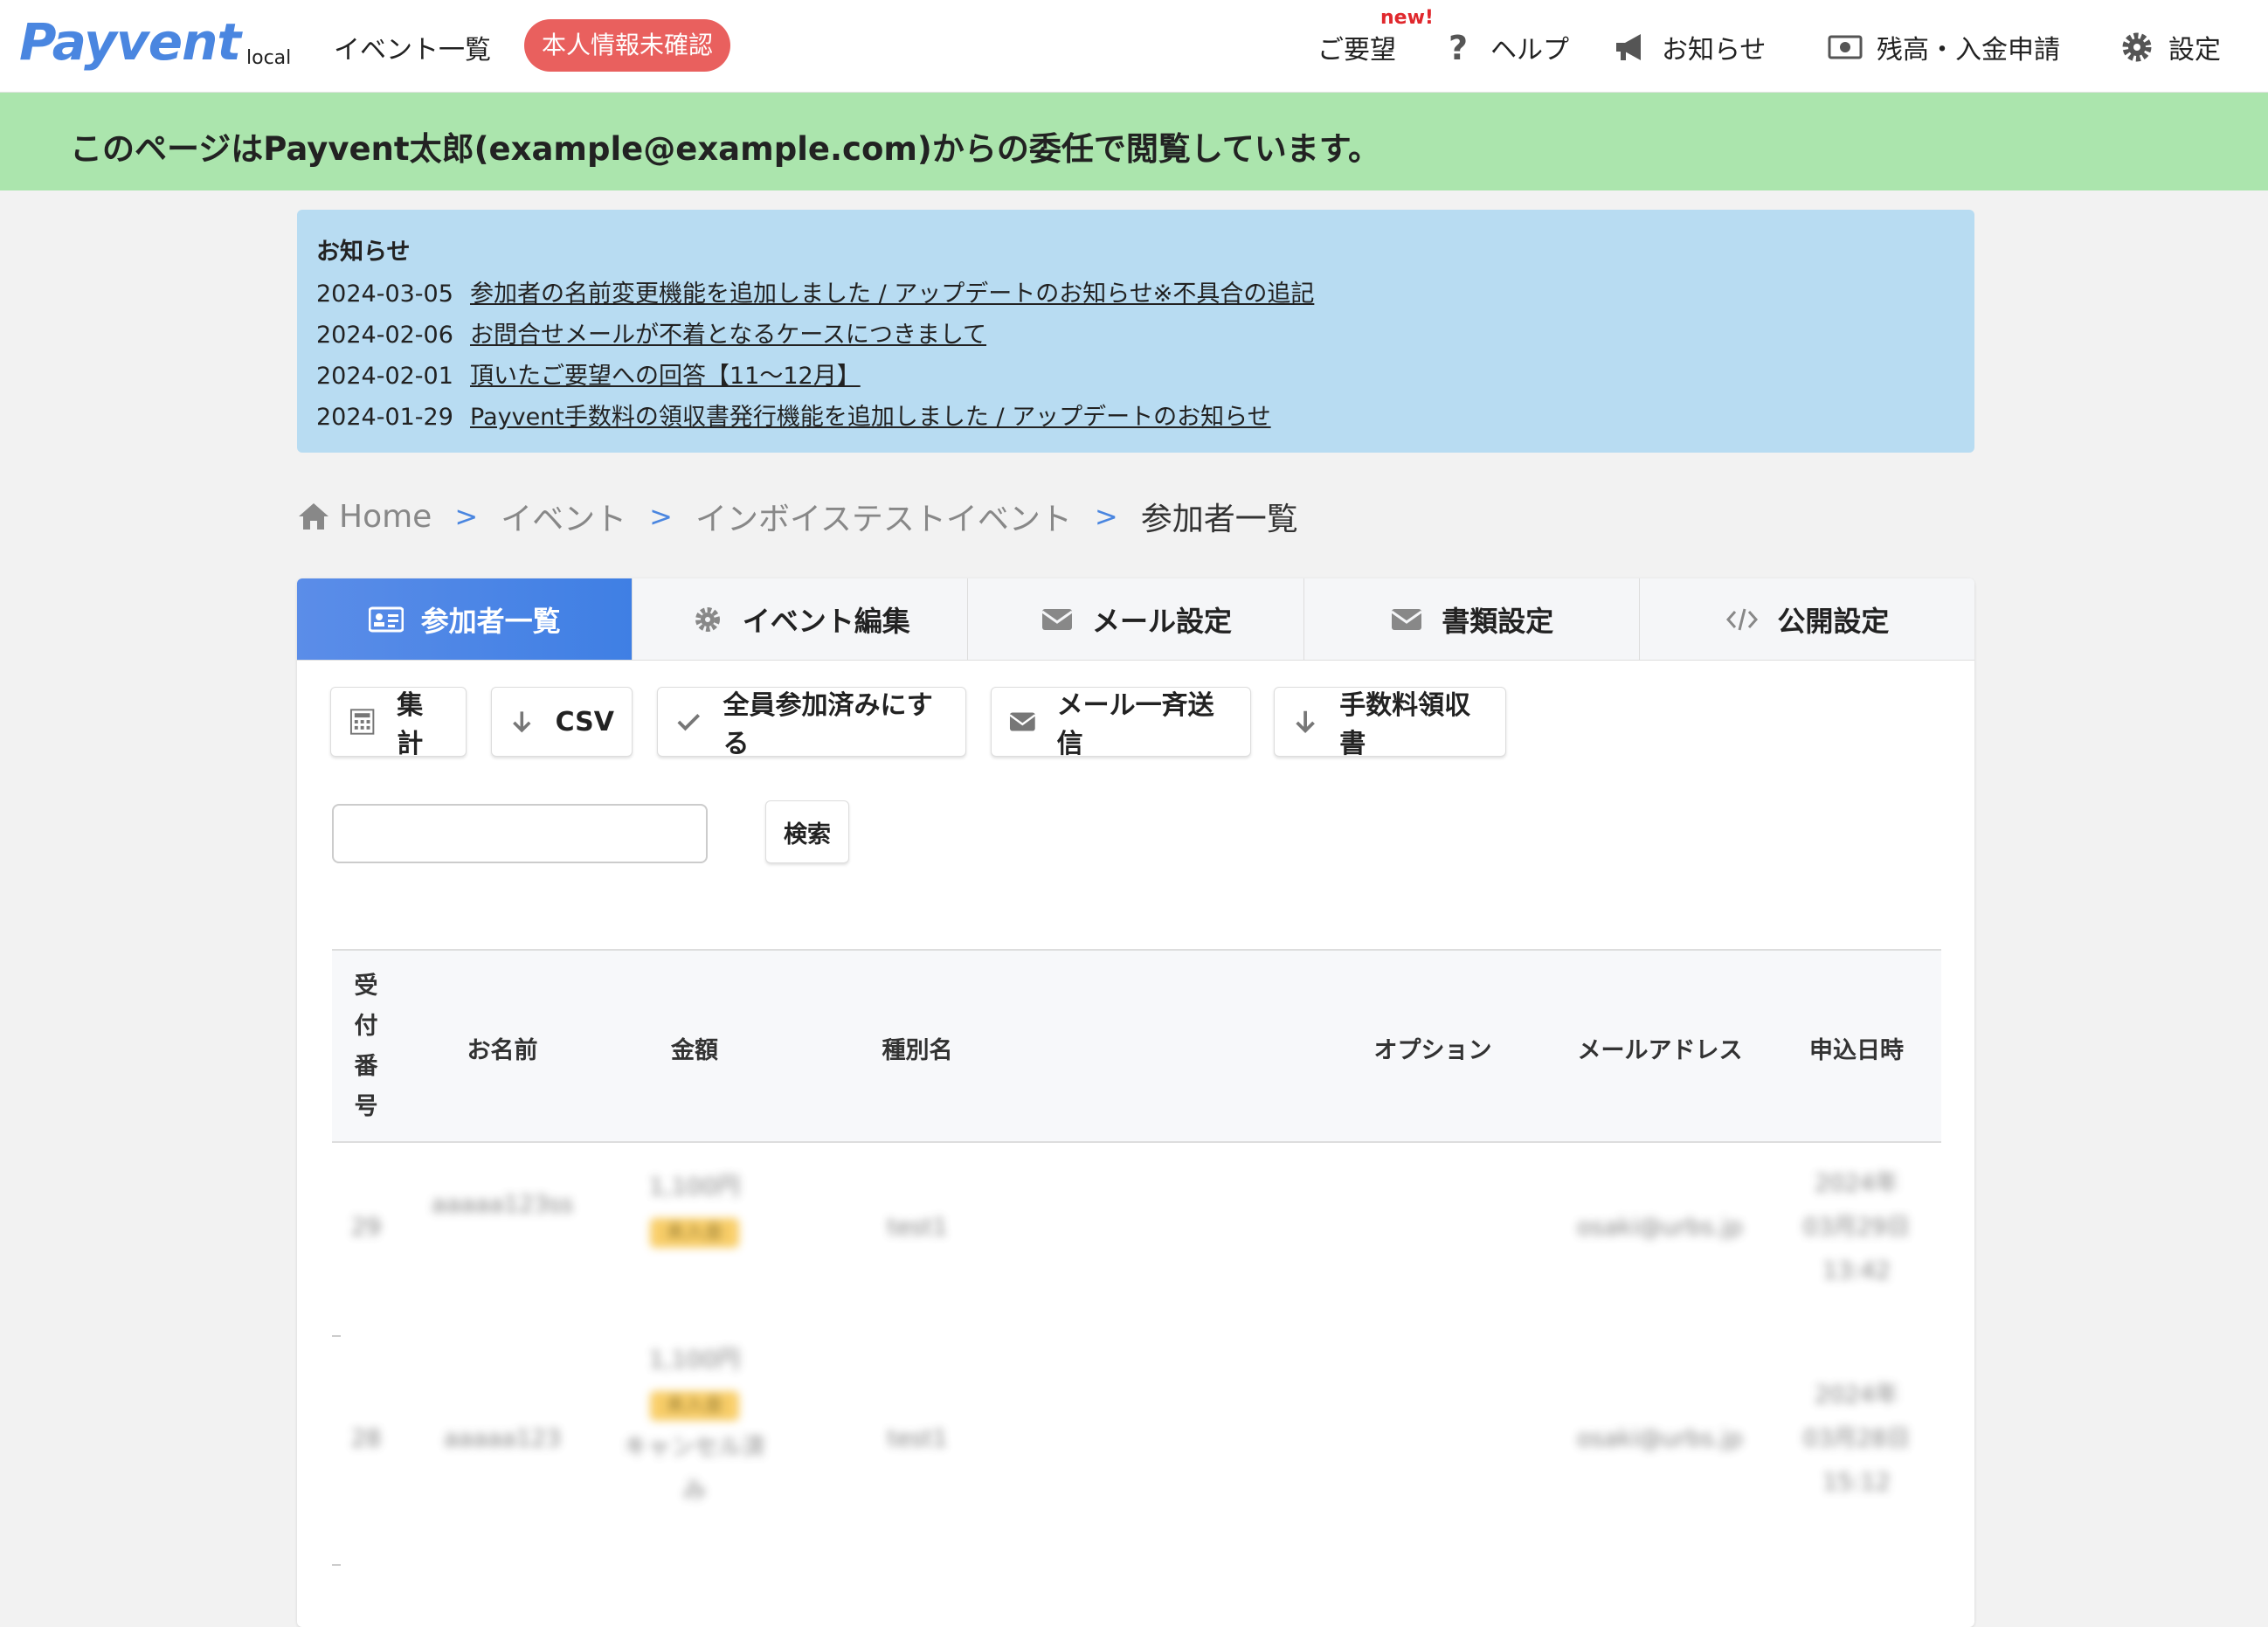 Image resolution: width=2268 pixels, height=1627 pixels. Describe the element at coordinates (1432, 1048) in the screenshot. I see `col-option: オプション` at that location.